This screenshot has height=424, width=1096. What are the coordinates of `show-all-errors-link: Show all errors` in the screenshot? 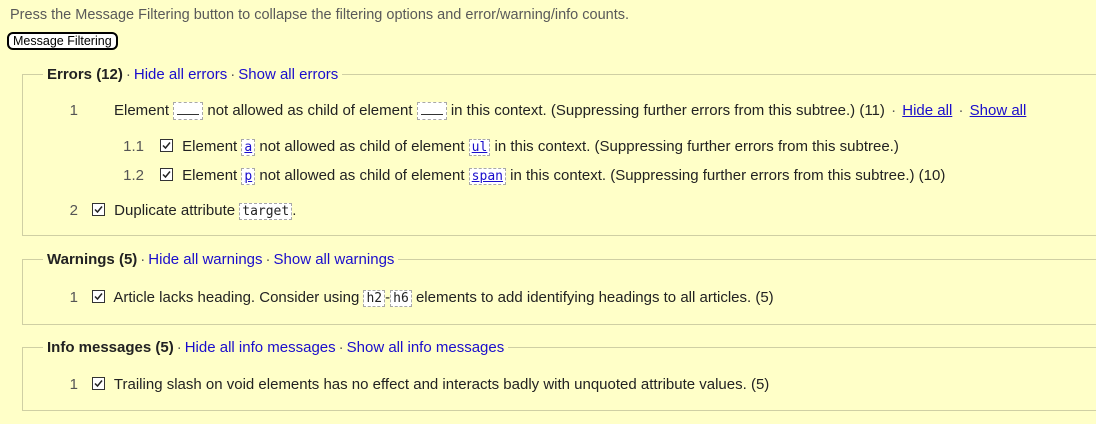 It's located at (288, 74).